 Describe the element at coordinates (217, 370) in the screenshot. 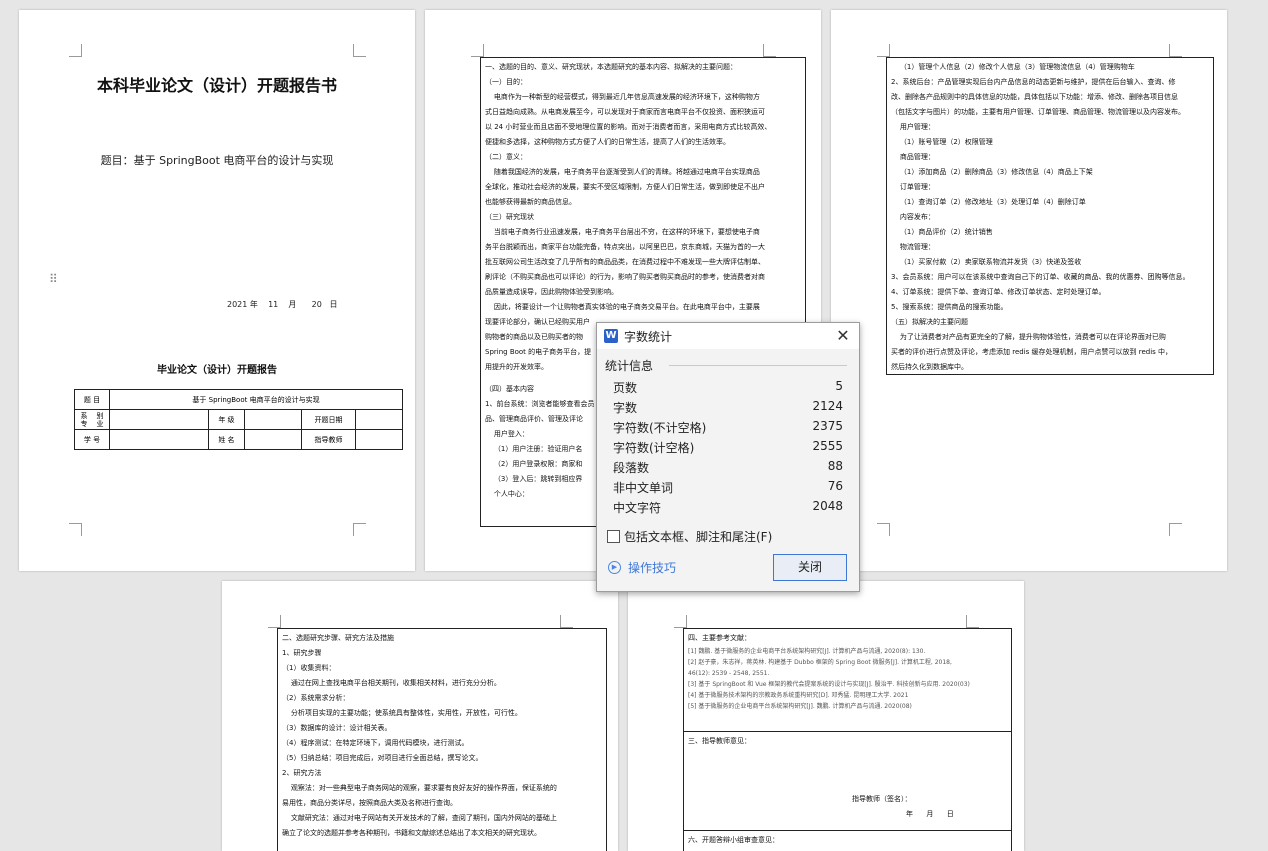

I see `form-title: 毕业论文（设计）开题报告` at that location.